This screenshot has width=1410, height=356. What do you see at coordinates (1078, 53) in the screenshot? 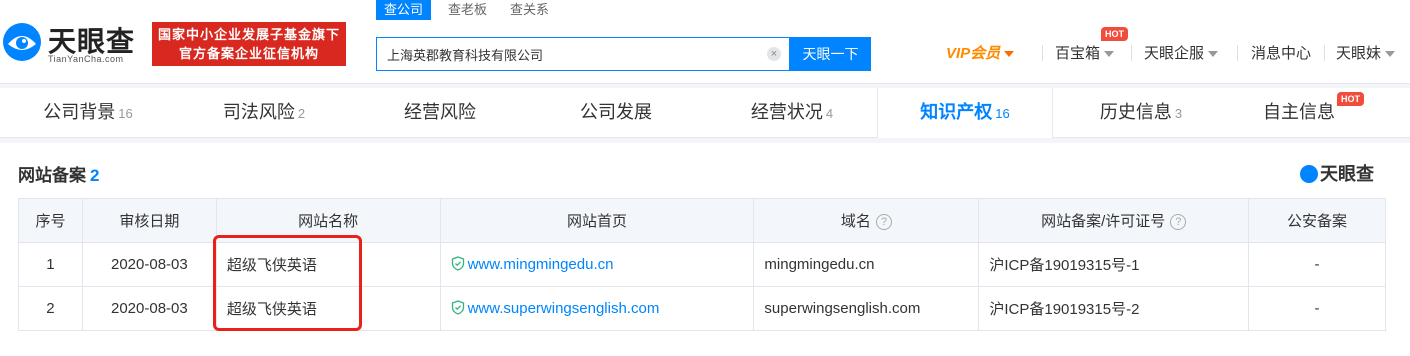
I see `toolbox-label: 百宝箱` at bounding box center [1078, 53].